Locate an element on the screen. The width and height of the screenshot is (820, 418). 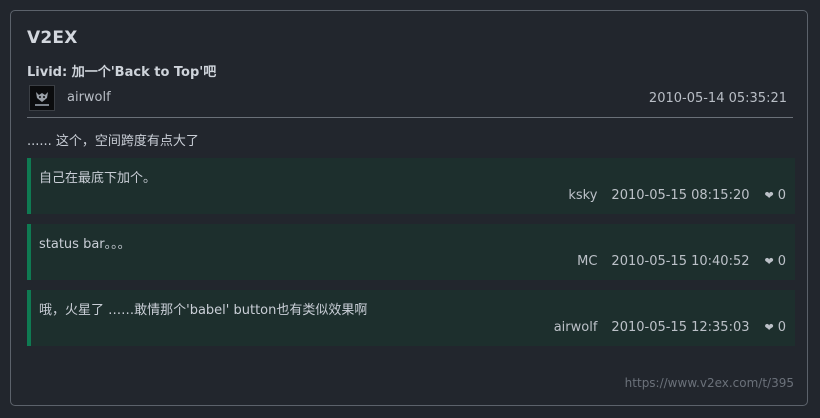
site-name: V2EX is located at coordinates (52, 38).